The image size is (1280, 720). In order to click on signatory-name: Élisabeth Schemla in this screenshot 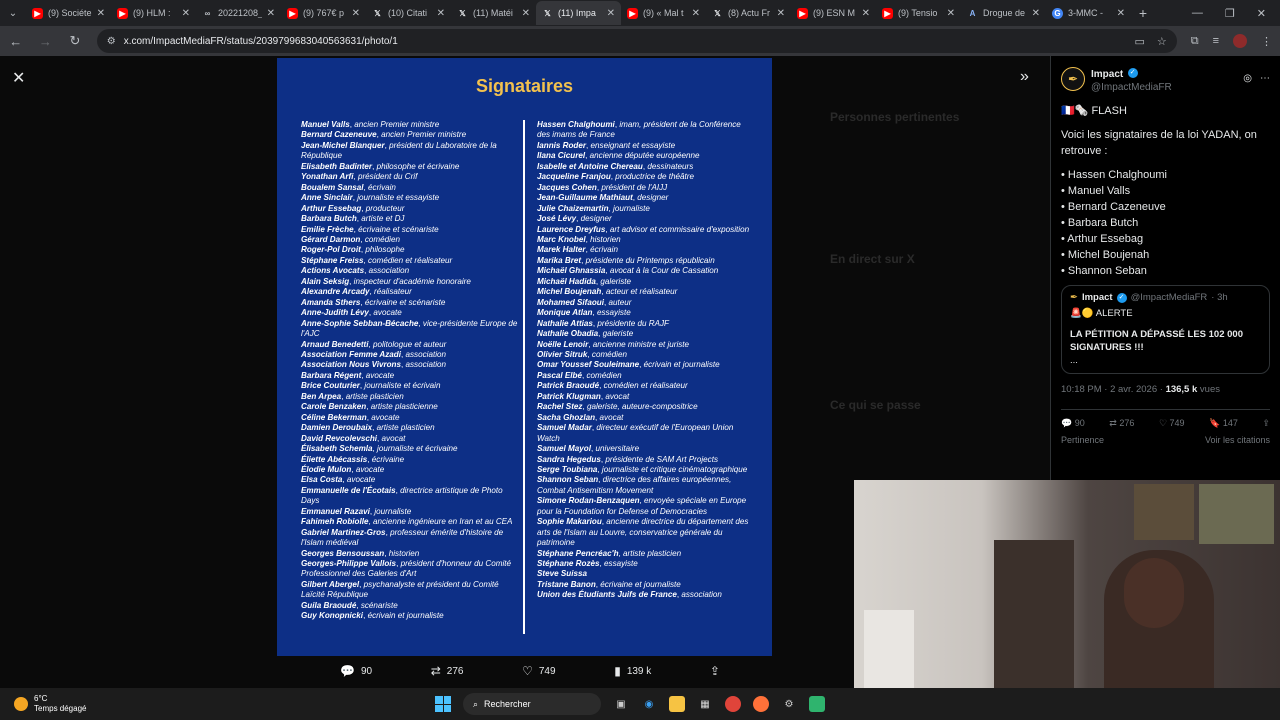, I will do `click(337, 449)`.